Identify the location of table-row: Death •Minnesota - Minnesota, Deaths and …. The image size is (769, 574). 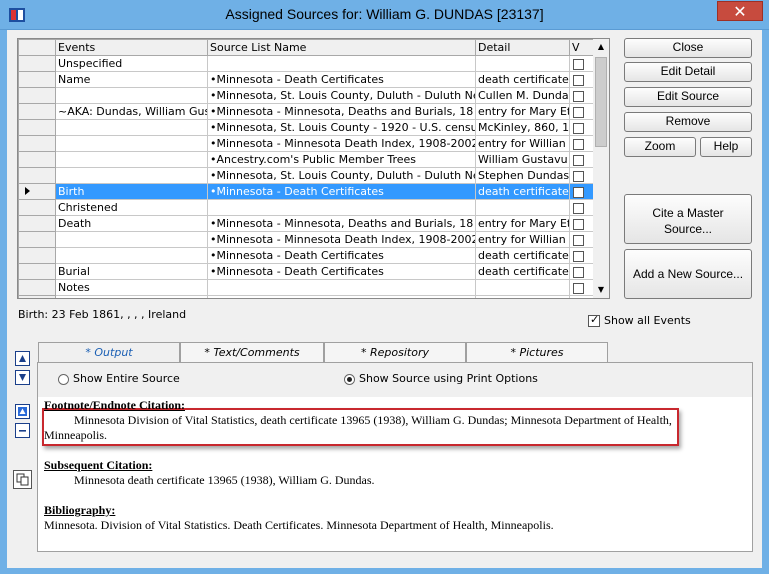
(307, 223).